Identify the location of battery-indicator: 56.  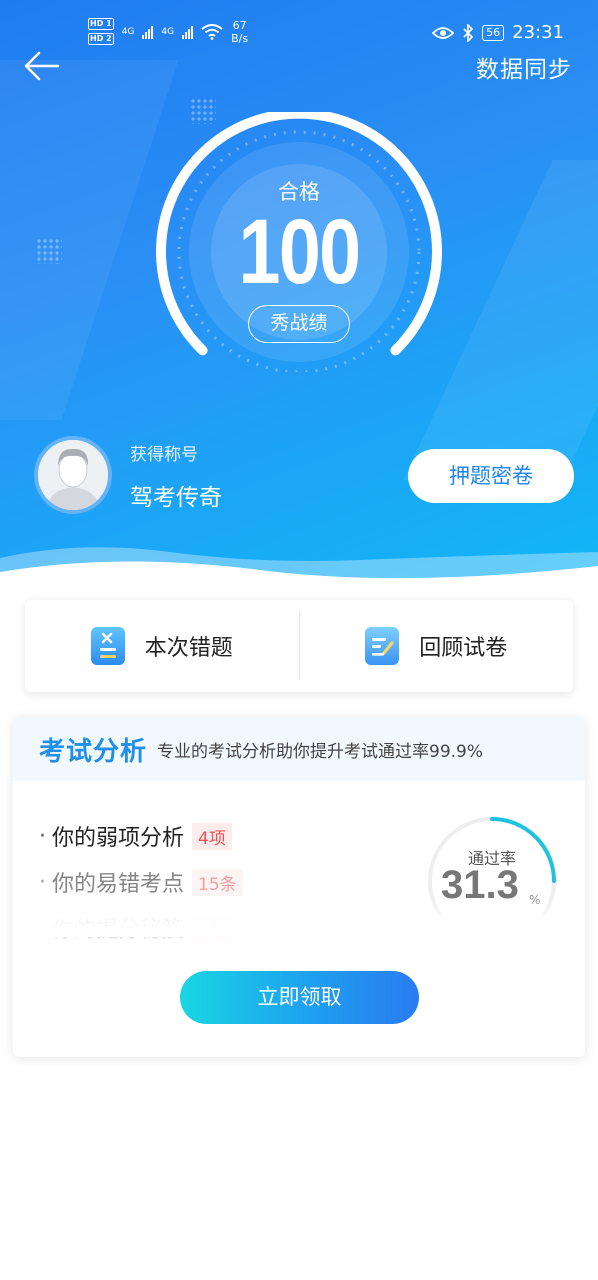
(493, 32).